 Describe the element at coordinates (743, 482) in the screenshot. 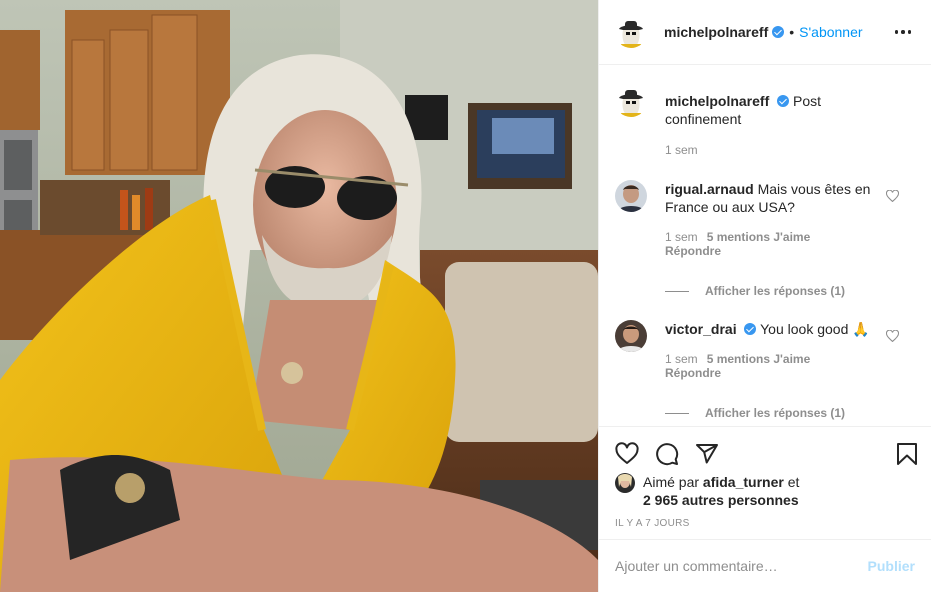

I see `liker-username: afida_turner` at that location.